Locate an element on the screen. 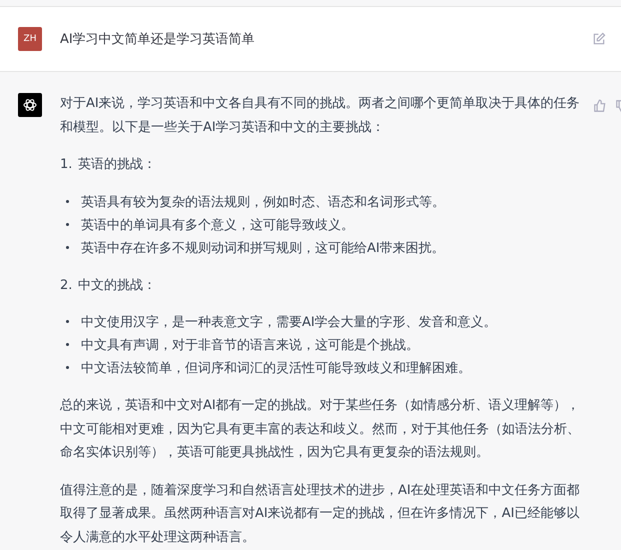 The image size is (621, 550). list-number: 1. is located at coordinates (67, 165).